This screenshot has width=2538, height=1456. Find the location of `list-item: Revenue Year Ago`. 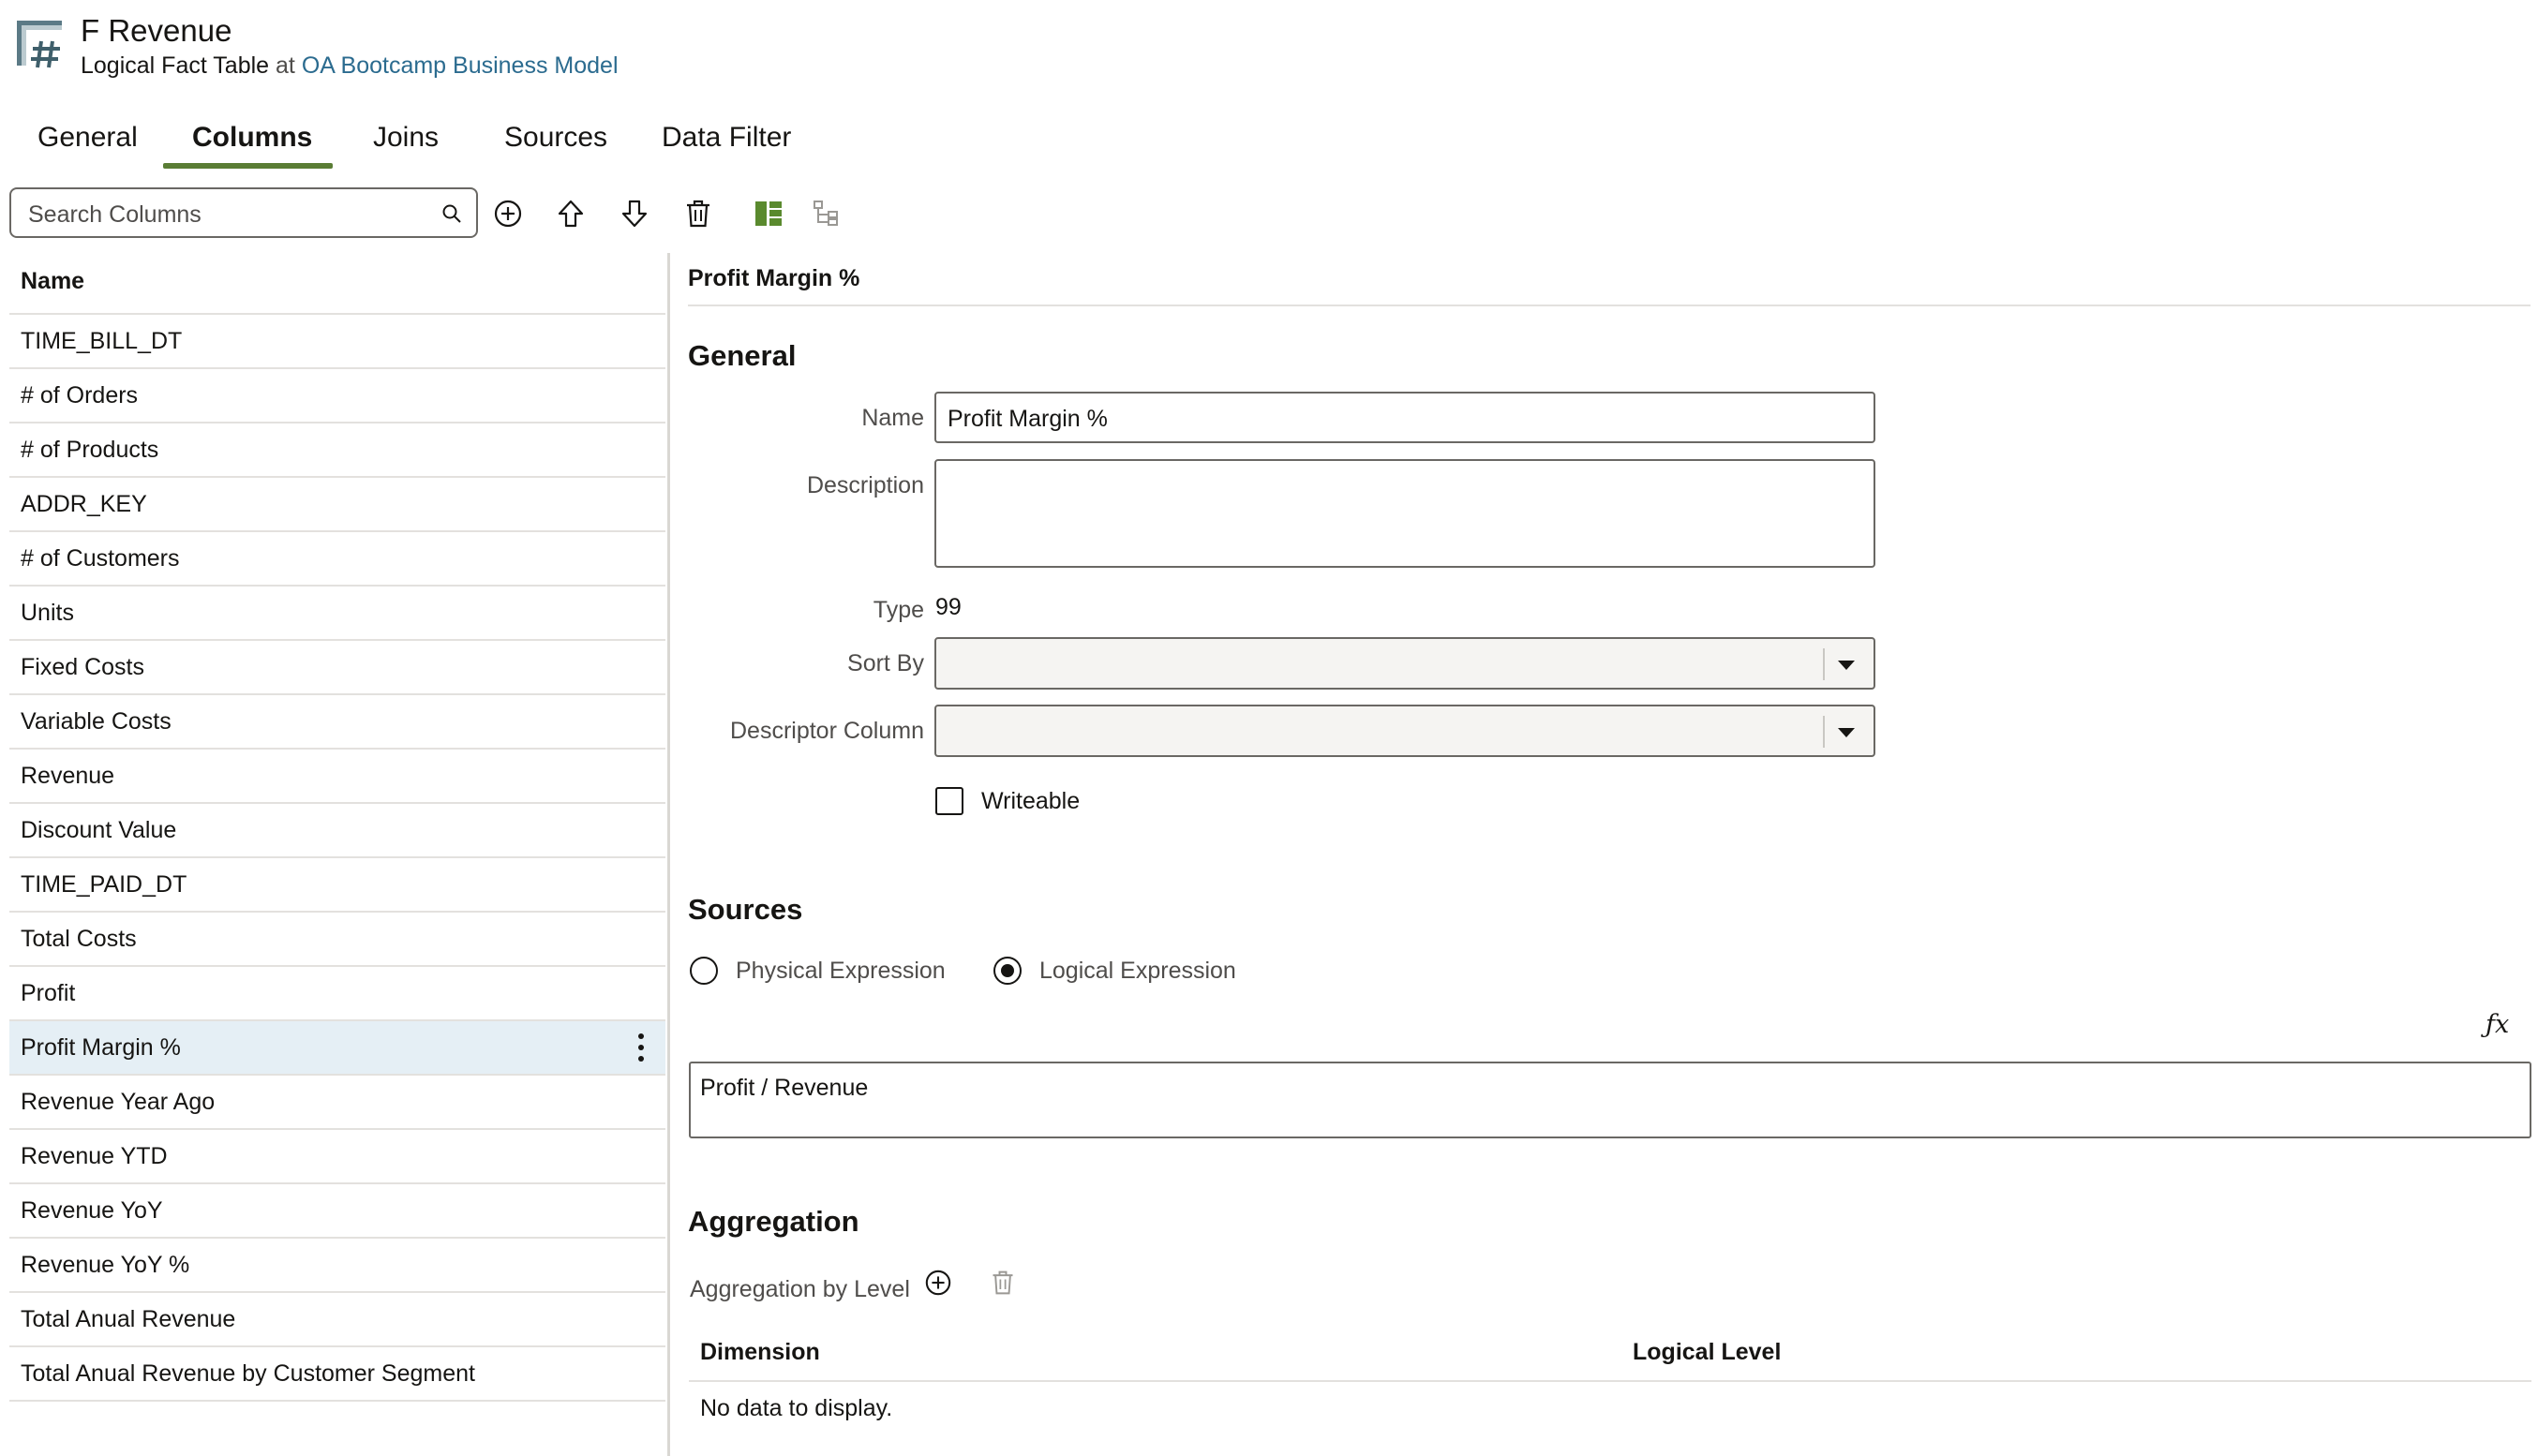

list-item: Revenue Year Ago is located at coordinates (337, 1103).